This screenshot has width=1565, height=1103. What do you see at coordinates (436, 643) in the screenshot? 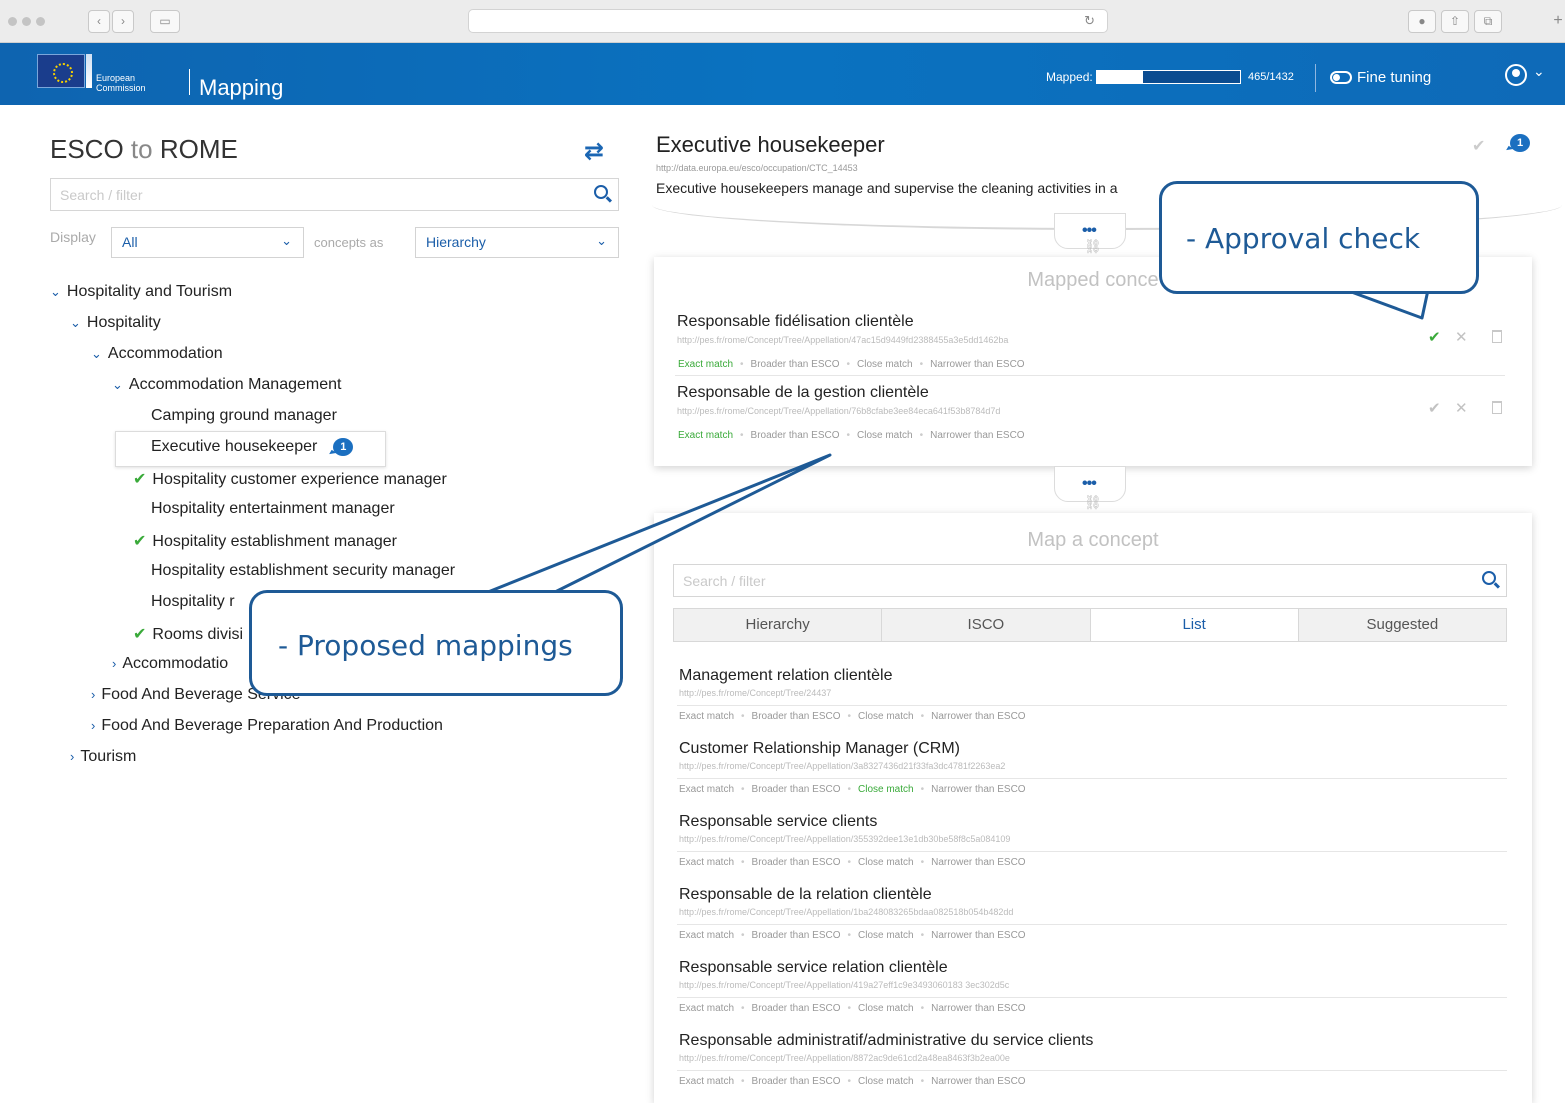
I see `proposed-mappings-callout: - Proposed mappings` at bounding box center [436, 643].